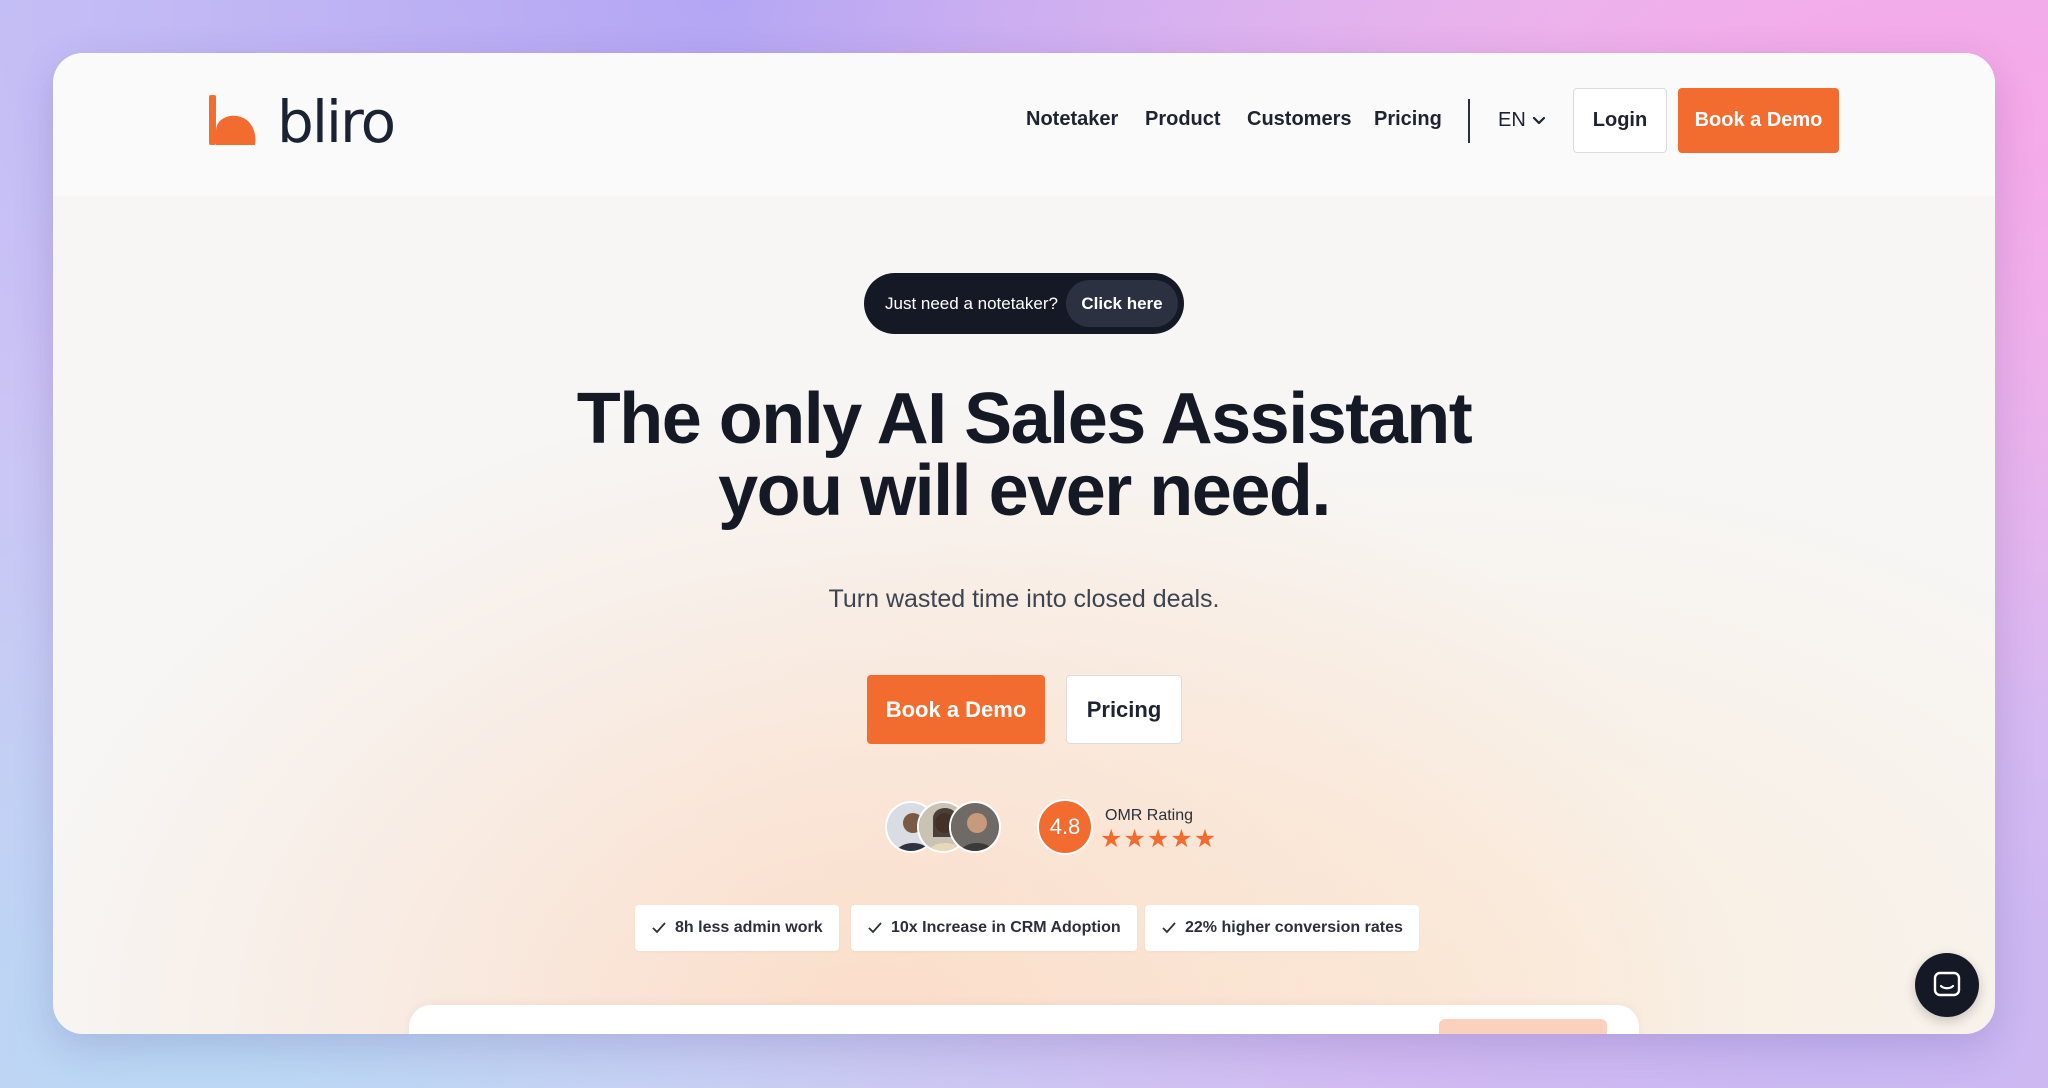  Describe the element at coordinates (1620, 120) in the screenshot. I see `login-button: Login` at that location.